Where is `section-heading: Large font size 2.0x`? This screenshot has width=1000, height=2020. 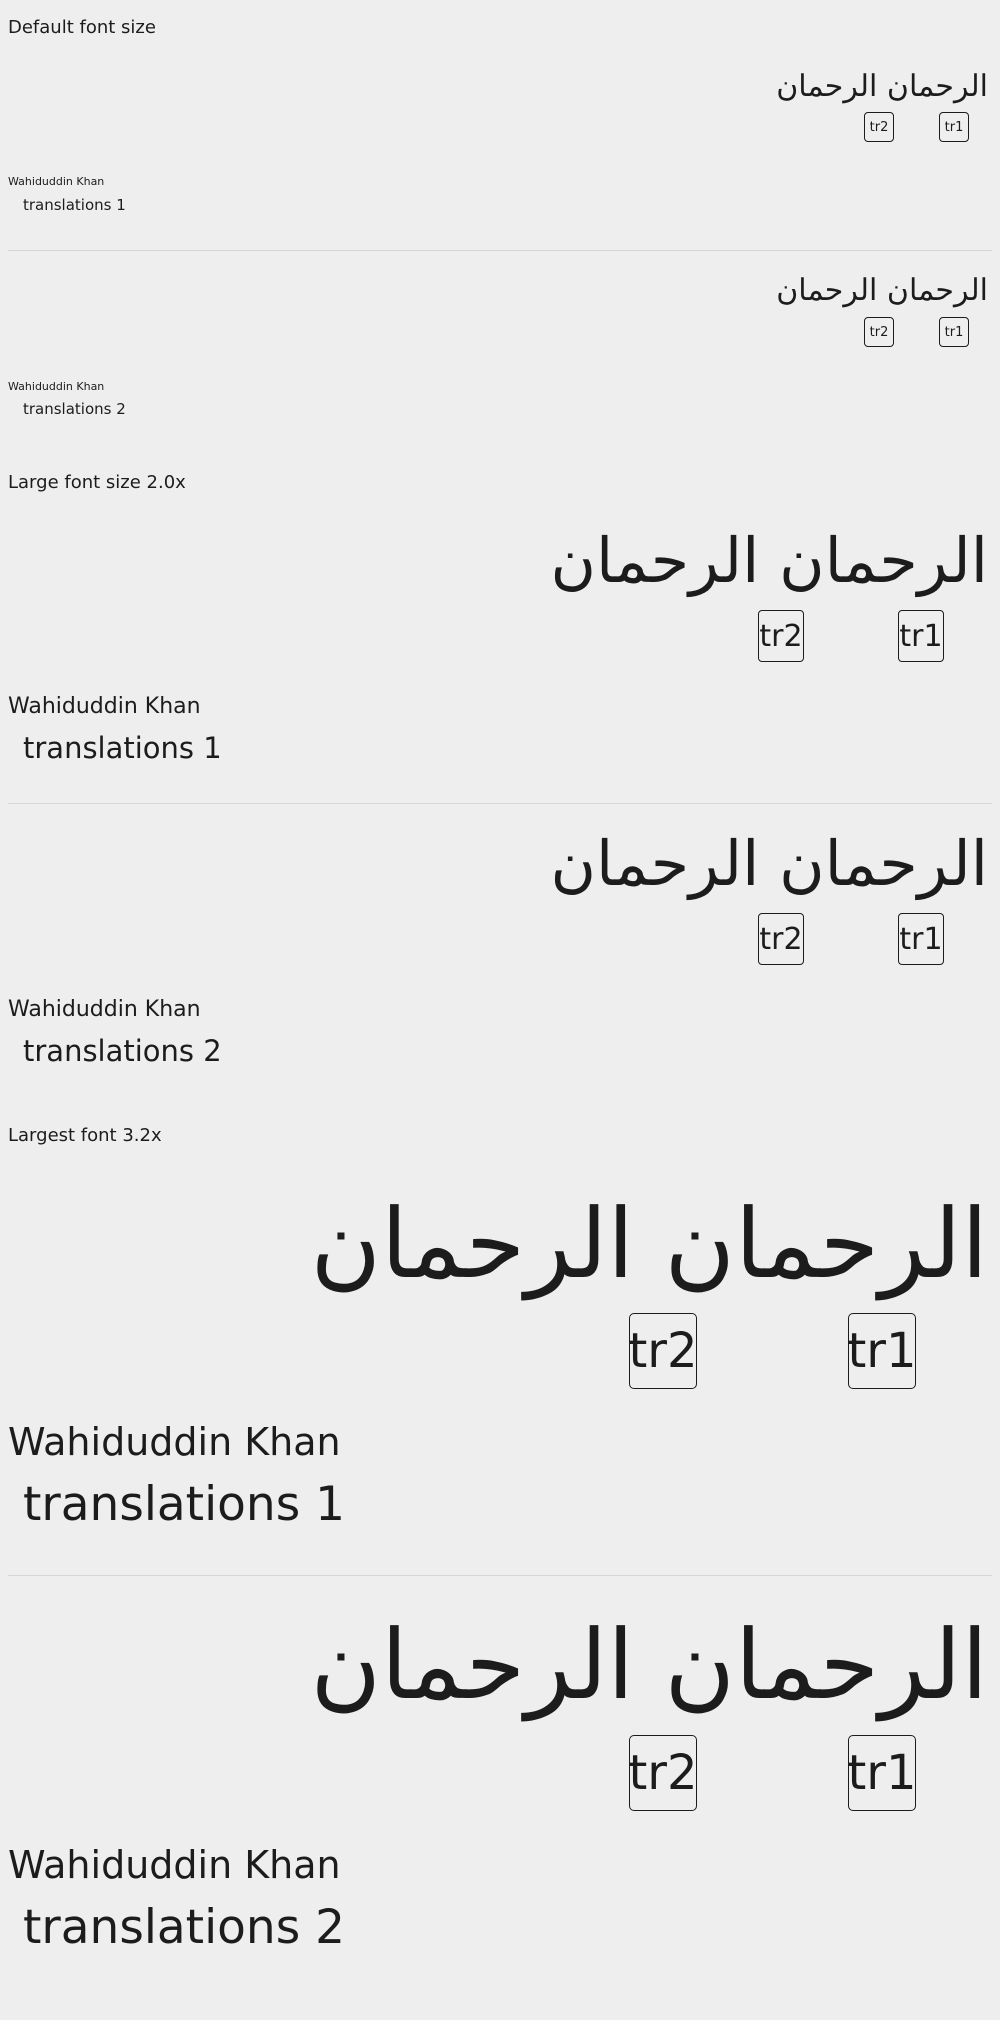 section-heading: Large font size 2.0x is located at coordinates (97, 482).